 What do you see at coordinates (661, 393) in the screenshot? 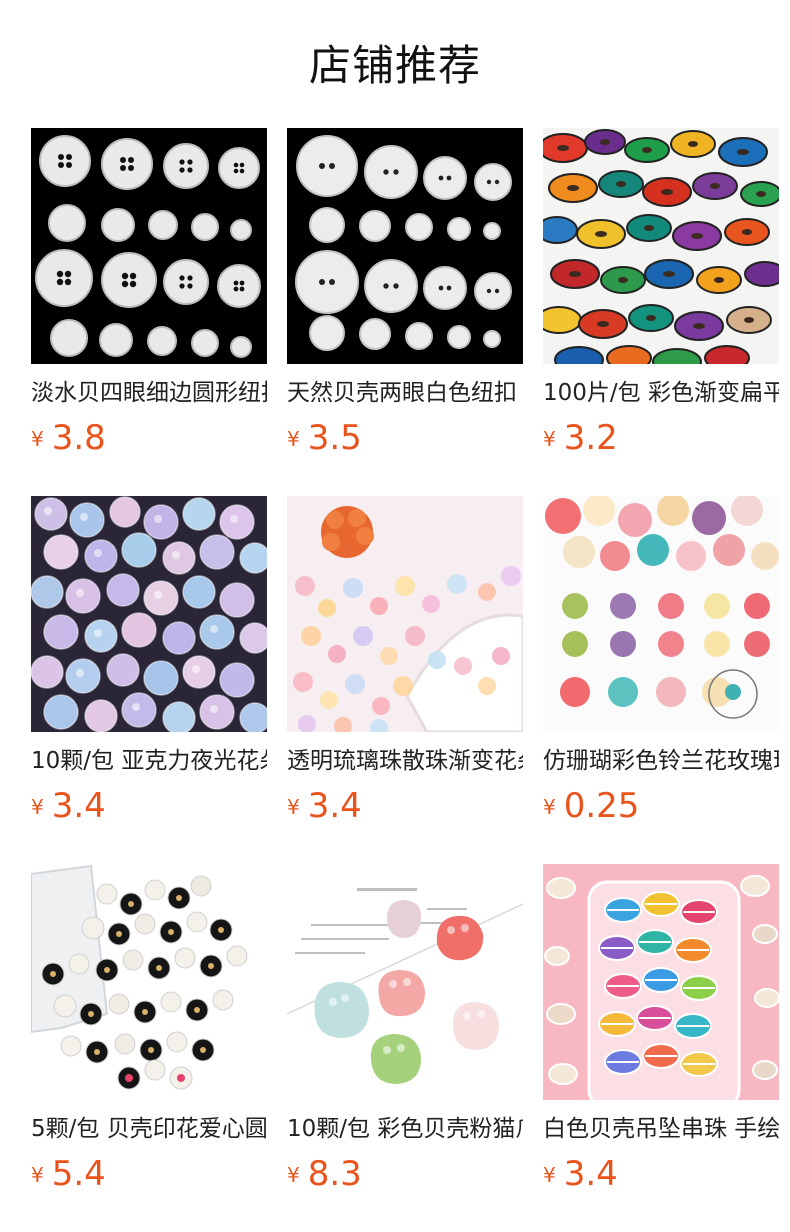
I see `product-name: 100片/包 彩色渐变扁平椰壳片` at bounding box center [661, 393].